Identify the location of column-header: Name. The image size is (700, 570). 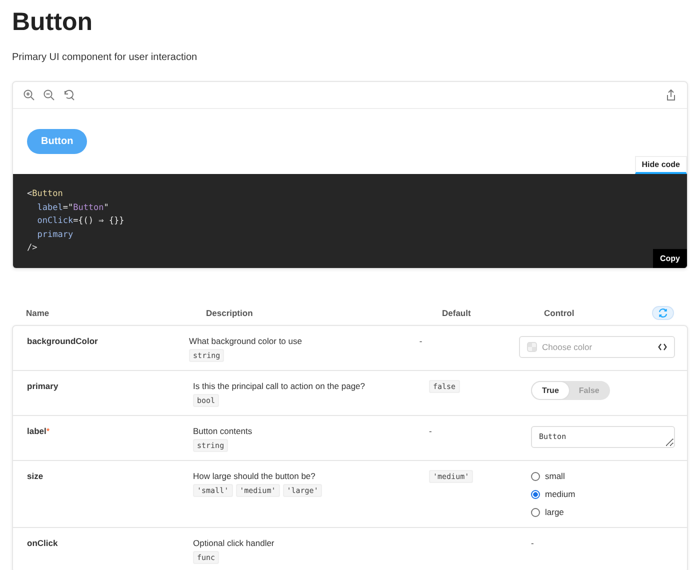
(37, 313).